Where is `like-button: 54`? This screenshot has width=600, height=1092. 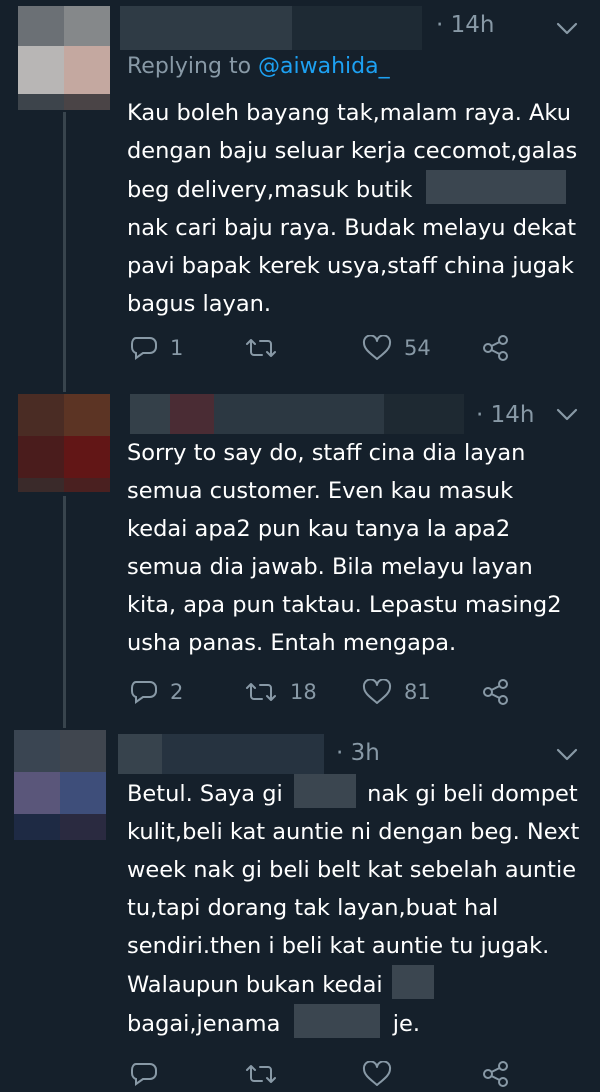 like-button: 54 is located at coordinates (396, 348).